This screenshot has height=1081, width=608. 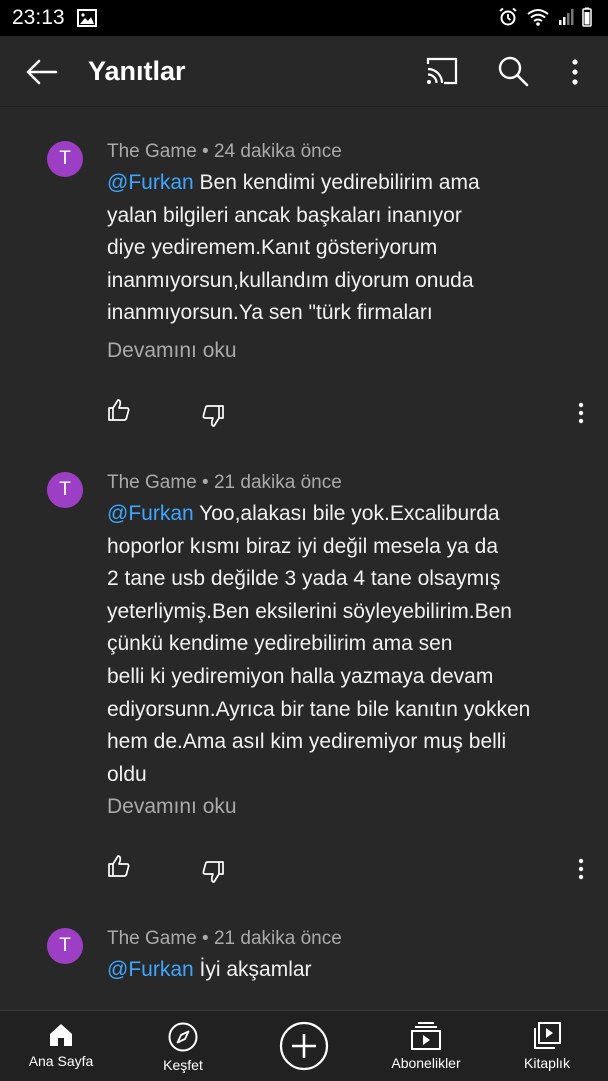 What do you see at coordinates (547, 1063) in the screenshot?
I see `nav-library-label: Kitaplık` at bounding box center [547, 1063].